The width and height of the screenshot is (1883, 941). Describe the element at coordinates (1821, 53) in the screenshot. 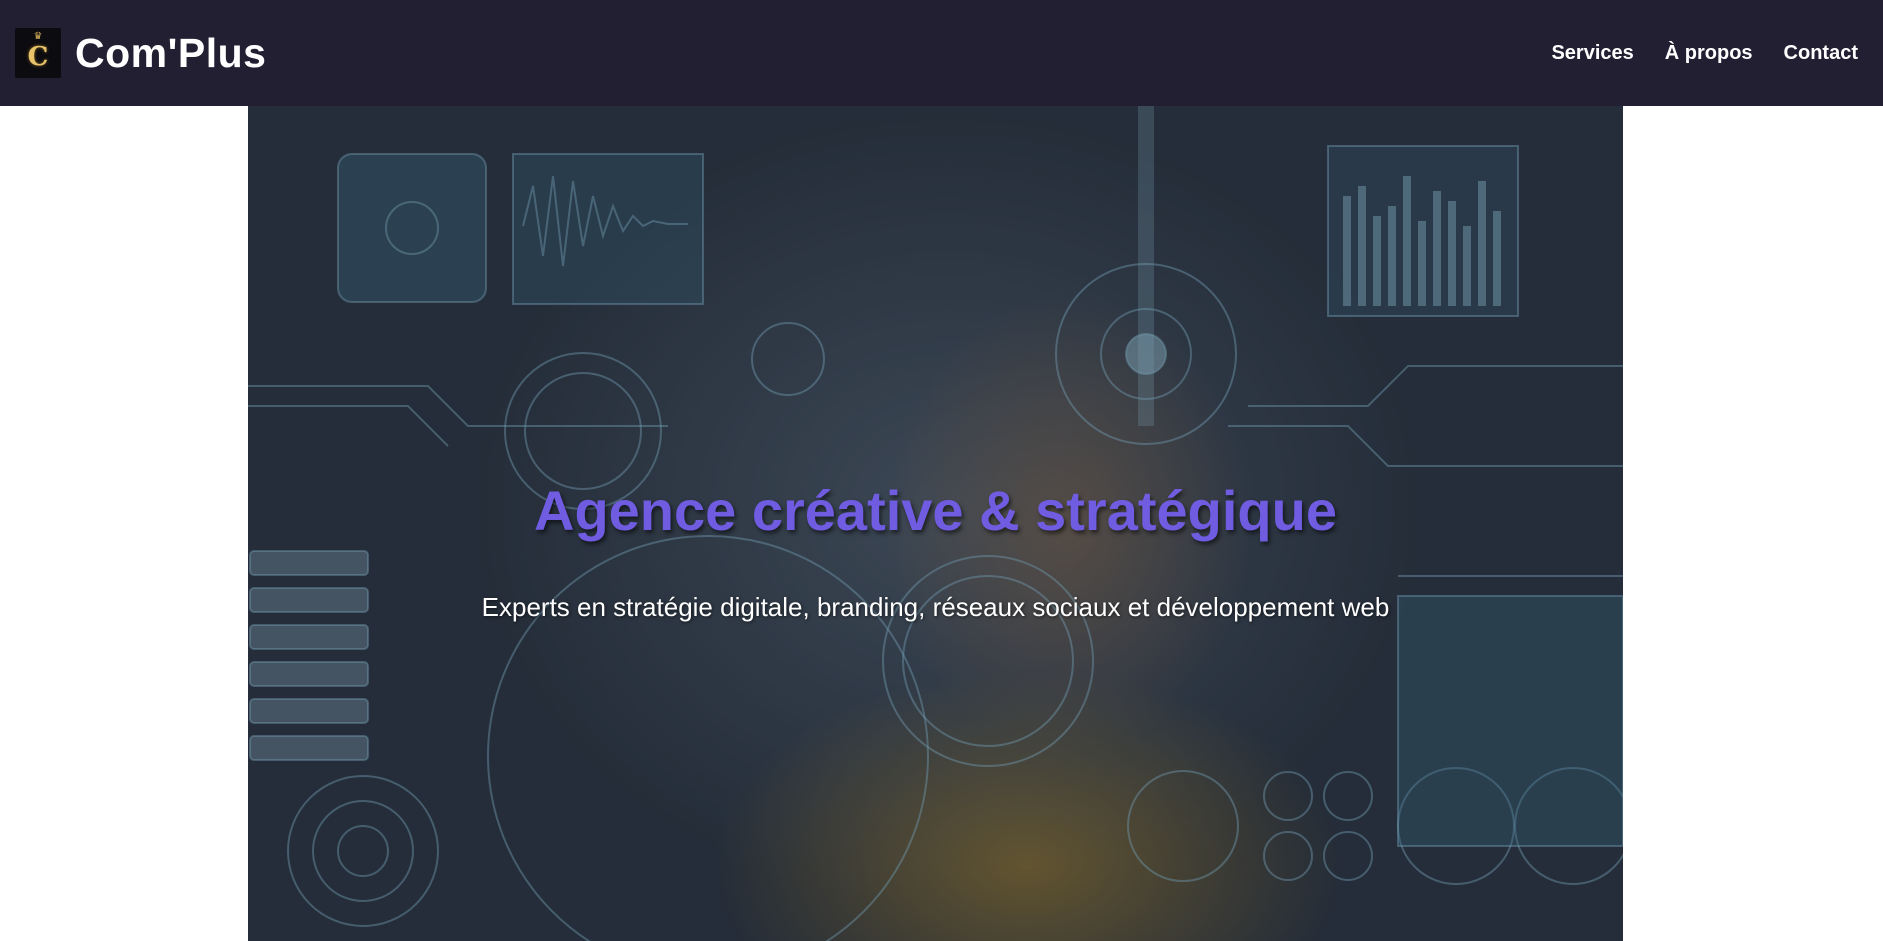

I see `nav-link-contact: Contact` at that location.